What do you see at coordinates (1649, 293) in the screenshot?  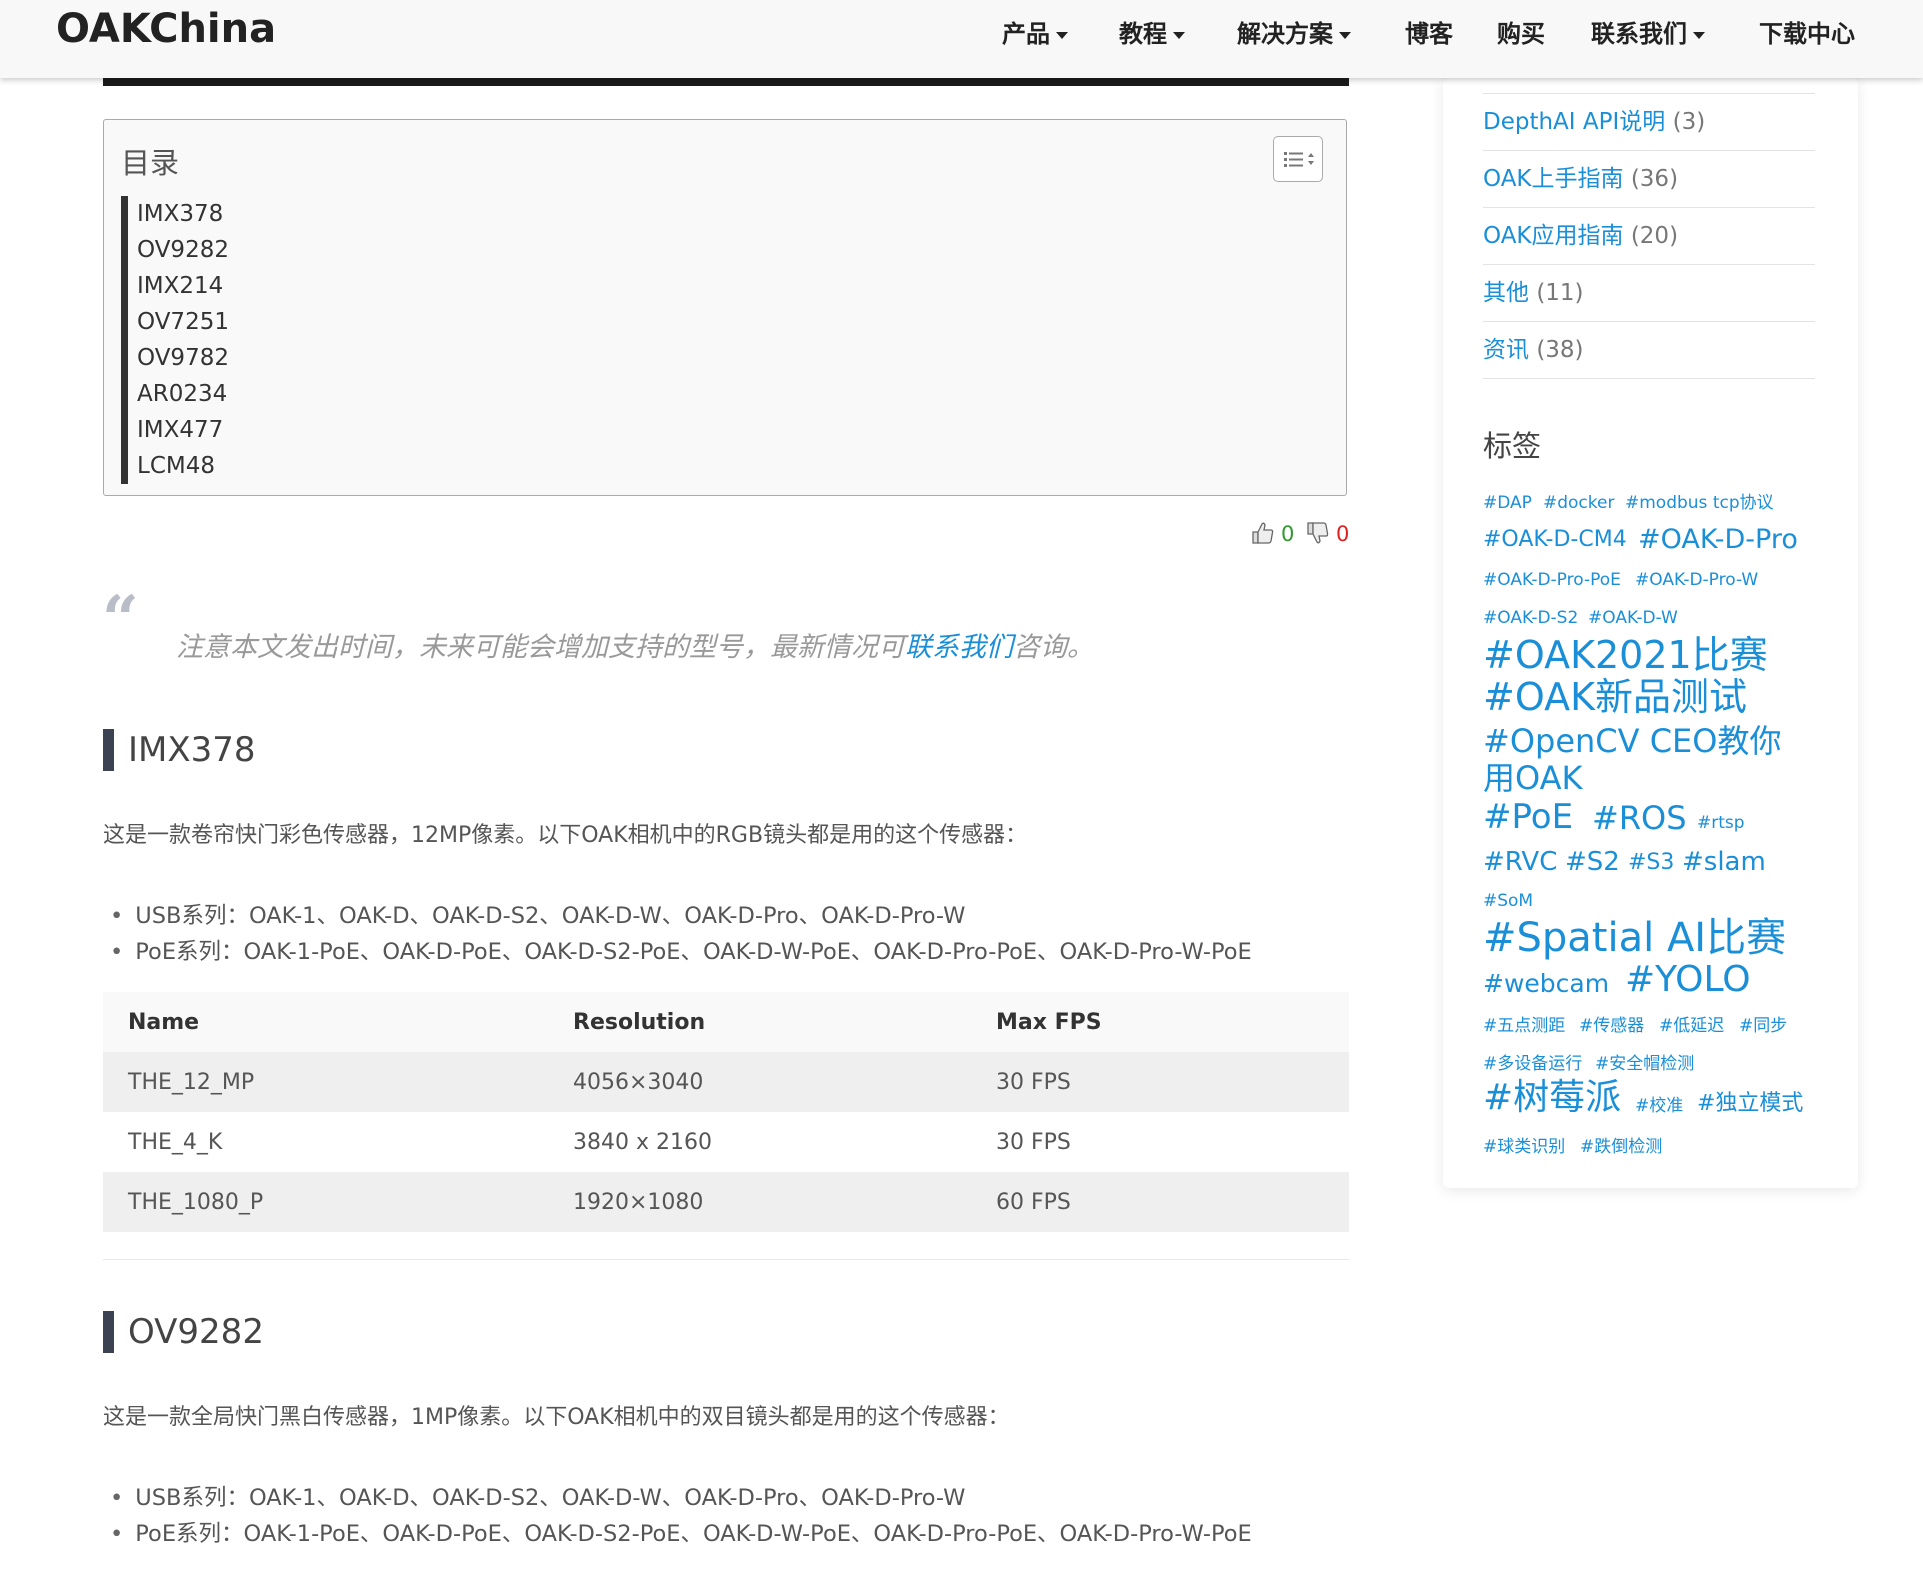 I see `category-item: 其他 (11)` at bounding box center [1649, 293].